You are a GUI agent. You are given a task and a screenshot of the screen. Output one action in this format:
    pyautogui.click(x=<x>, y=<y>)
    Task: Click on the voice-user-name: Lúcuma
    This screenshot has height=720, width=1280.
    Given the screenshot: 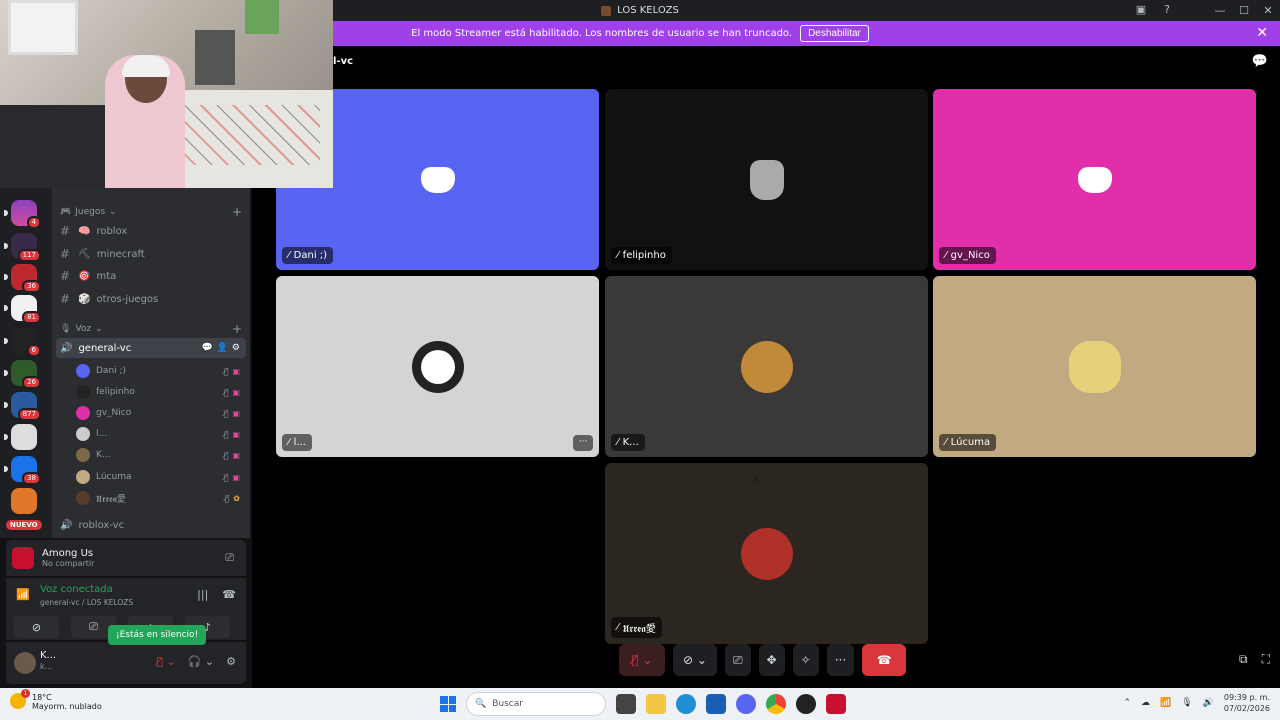 What is the action you would take?
    pyautogui.click(x=114, y=477)
    